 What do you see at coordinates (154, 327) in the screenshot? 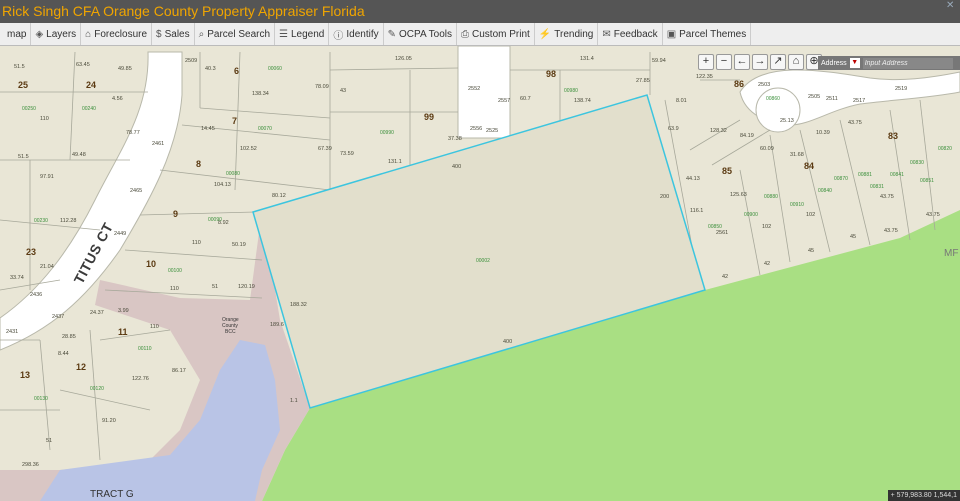
I see `dim-label: 110` at bounding box center [154, 327].